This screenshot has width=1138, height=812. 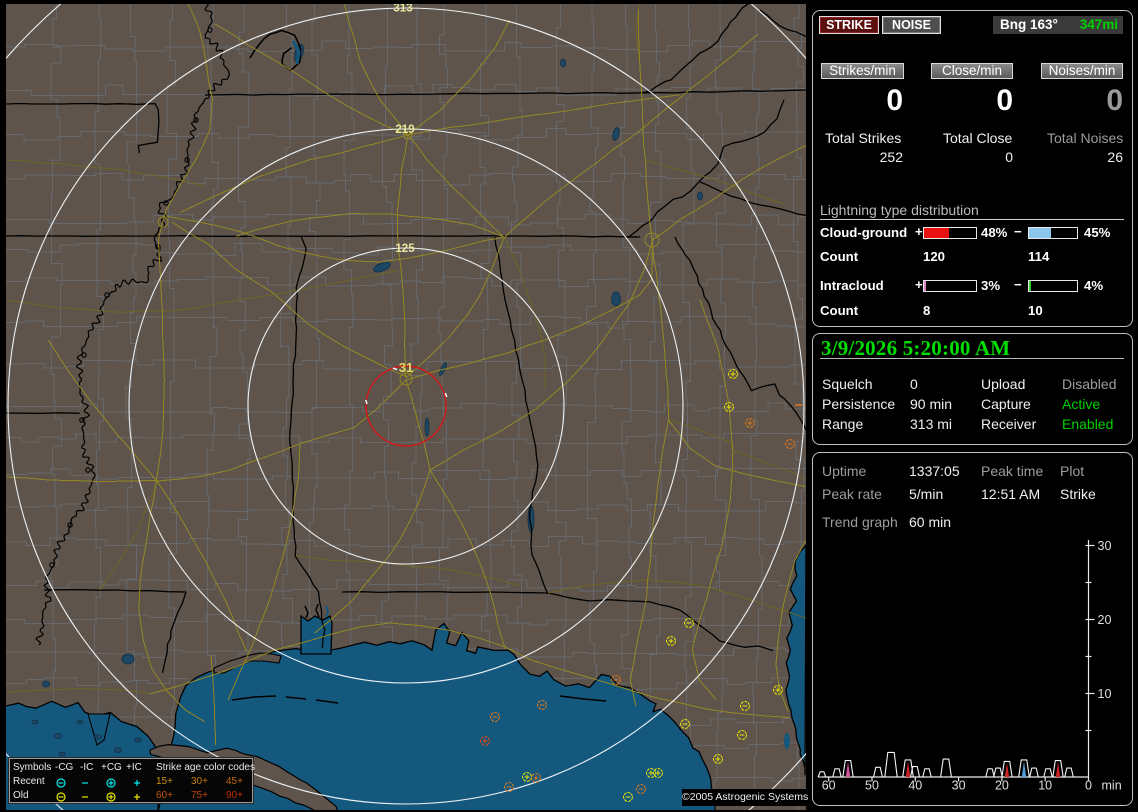 What do you see at coordinates (1112, 786) in the screenshot?
I see `svg-text: min` at bounding box center [1112, 786].